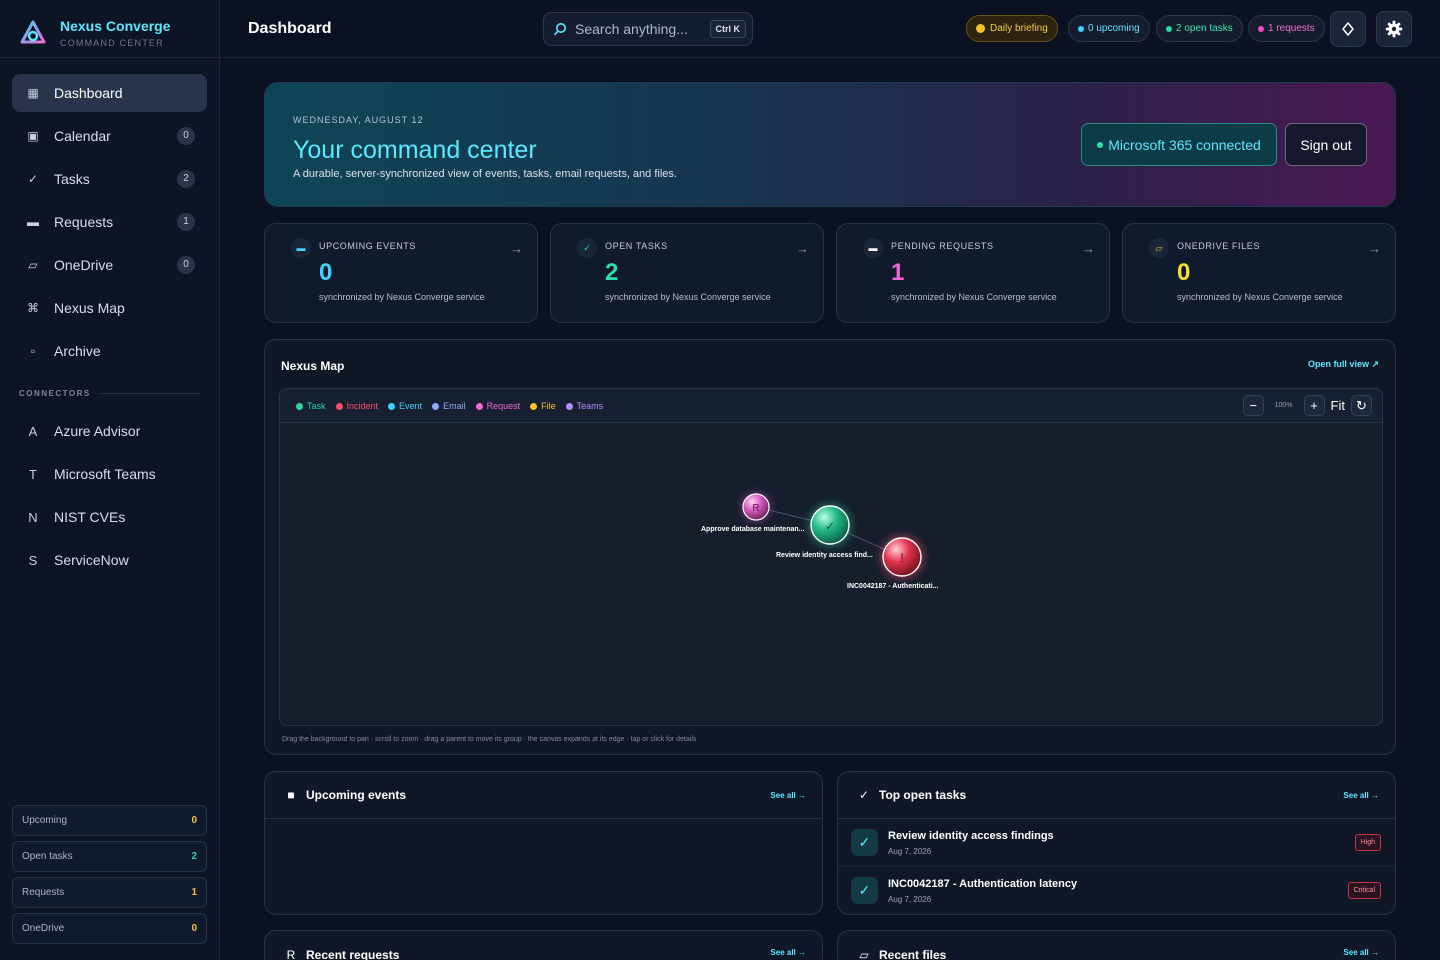 The height and width of the screenshot is (960, 1440). What do you see at coordinates (923, 795) in the screenshot?
I see `panel-title: Top open tasks` at bounding box center [923, 795].